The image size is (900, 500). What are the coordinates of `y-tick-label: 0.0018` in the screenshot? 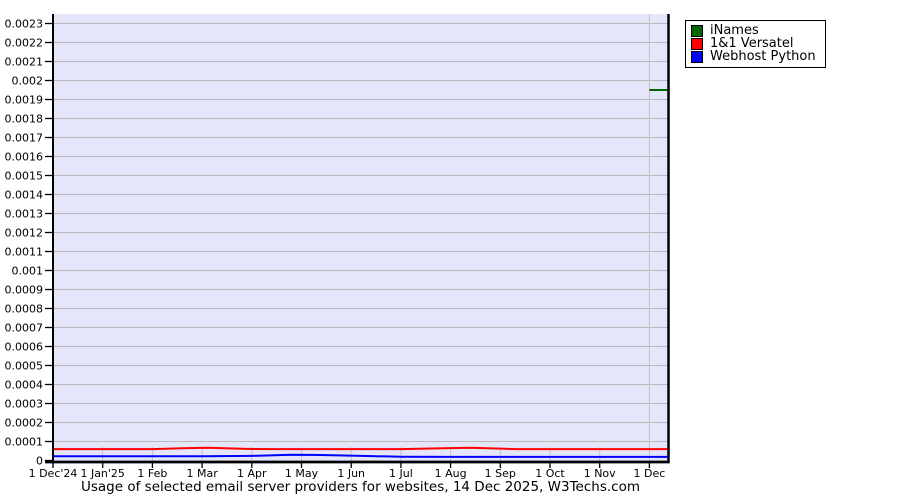 It's located at (24, 119).